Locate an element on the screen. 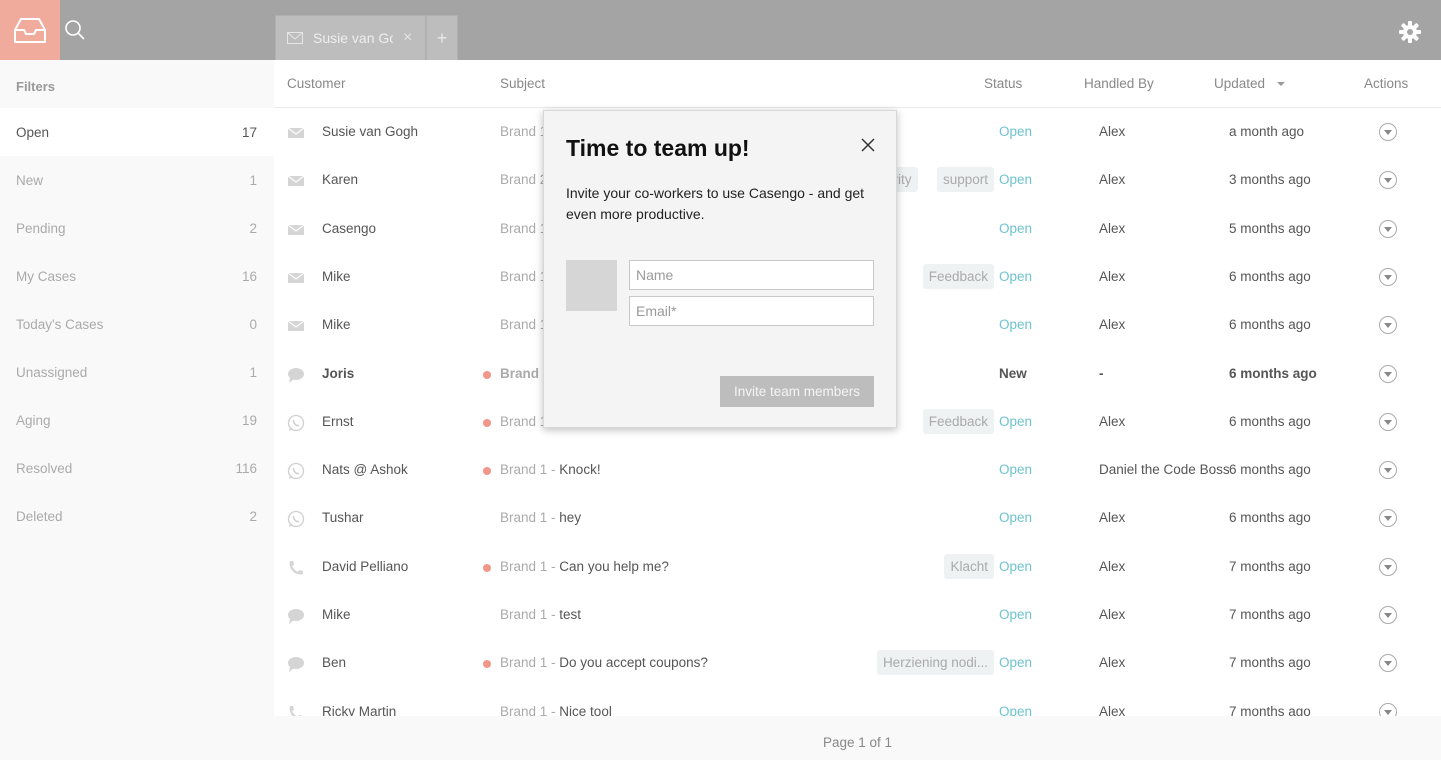 The width and height of the screenshot is (1441, 760). handled-by: Daniel the Code Boss is located at coordinates (1164, 470).